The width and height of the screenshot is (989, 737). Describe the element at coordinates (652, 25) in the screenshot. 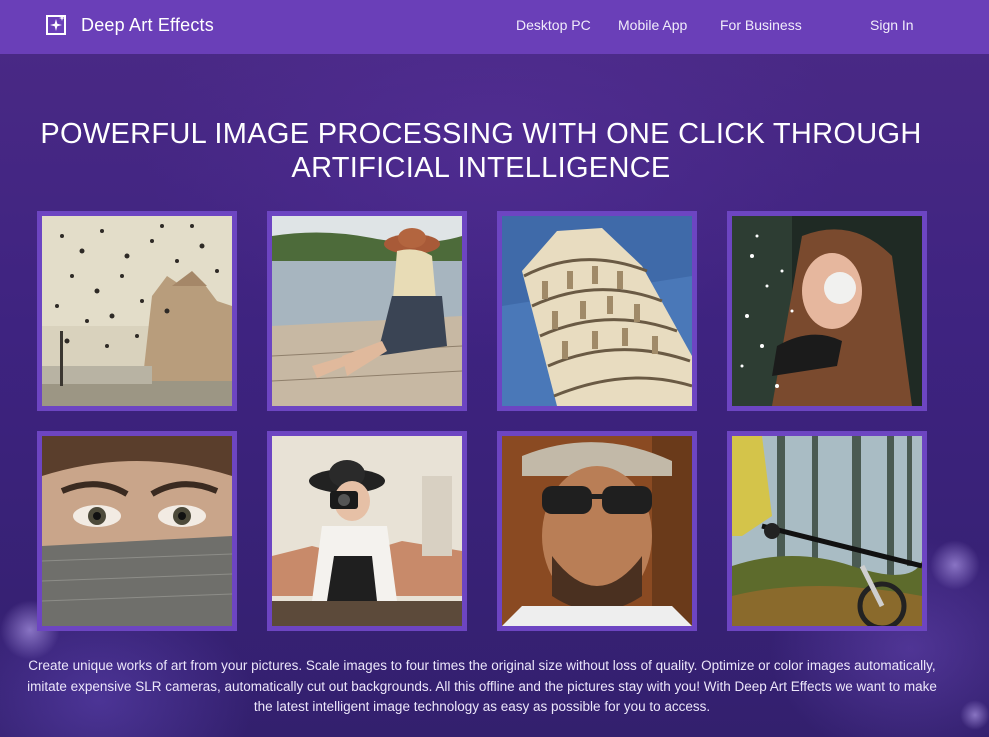

I see `nav-mobile-app: Mobile App` at that location.